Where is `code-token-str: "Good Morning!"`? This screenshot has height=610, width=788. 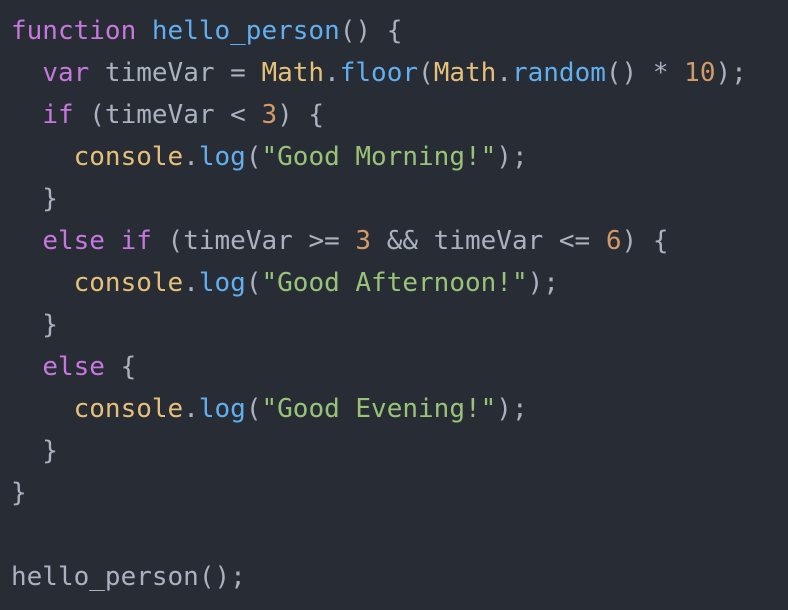
code-token-str: "Good Morning!" is located at coordinates (379, 157).